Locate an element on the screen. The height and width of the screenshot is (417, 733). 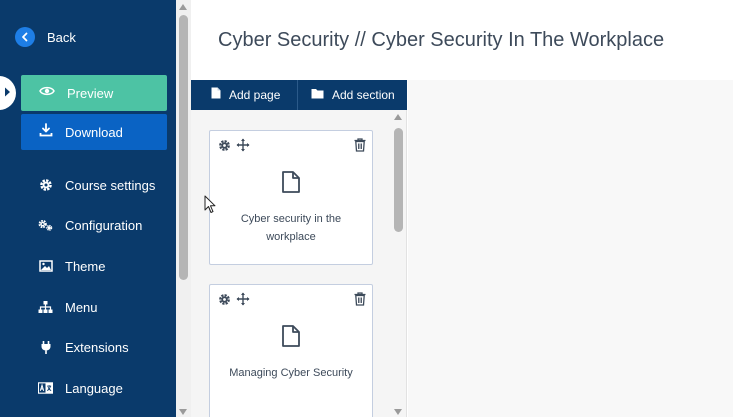
sidebar-item-language: Language is located at coordinates (80, 388).